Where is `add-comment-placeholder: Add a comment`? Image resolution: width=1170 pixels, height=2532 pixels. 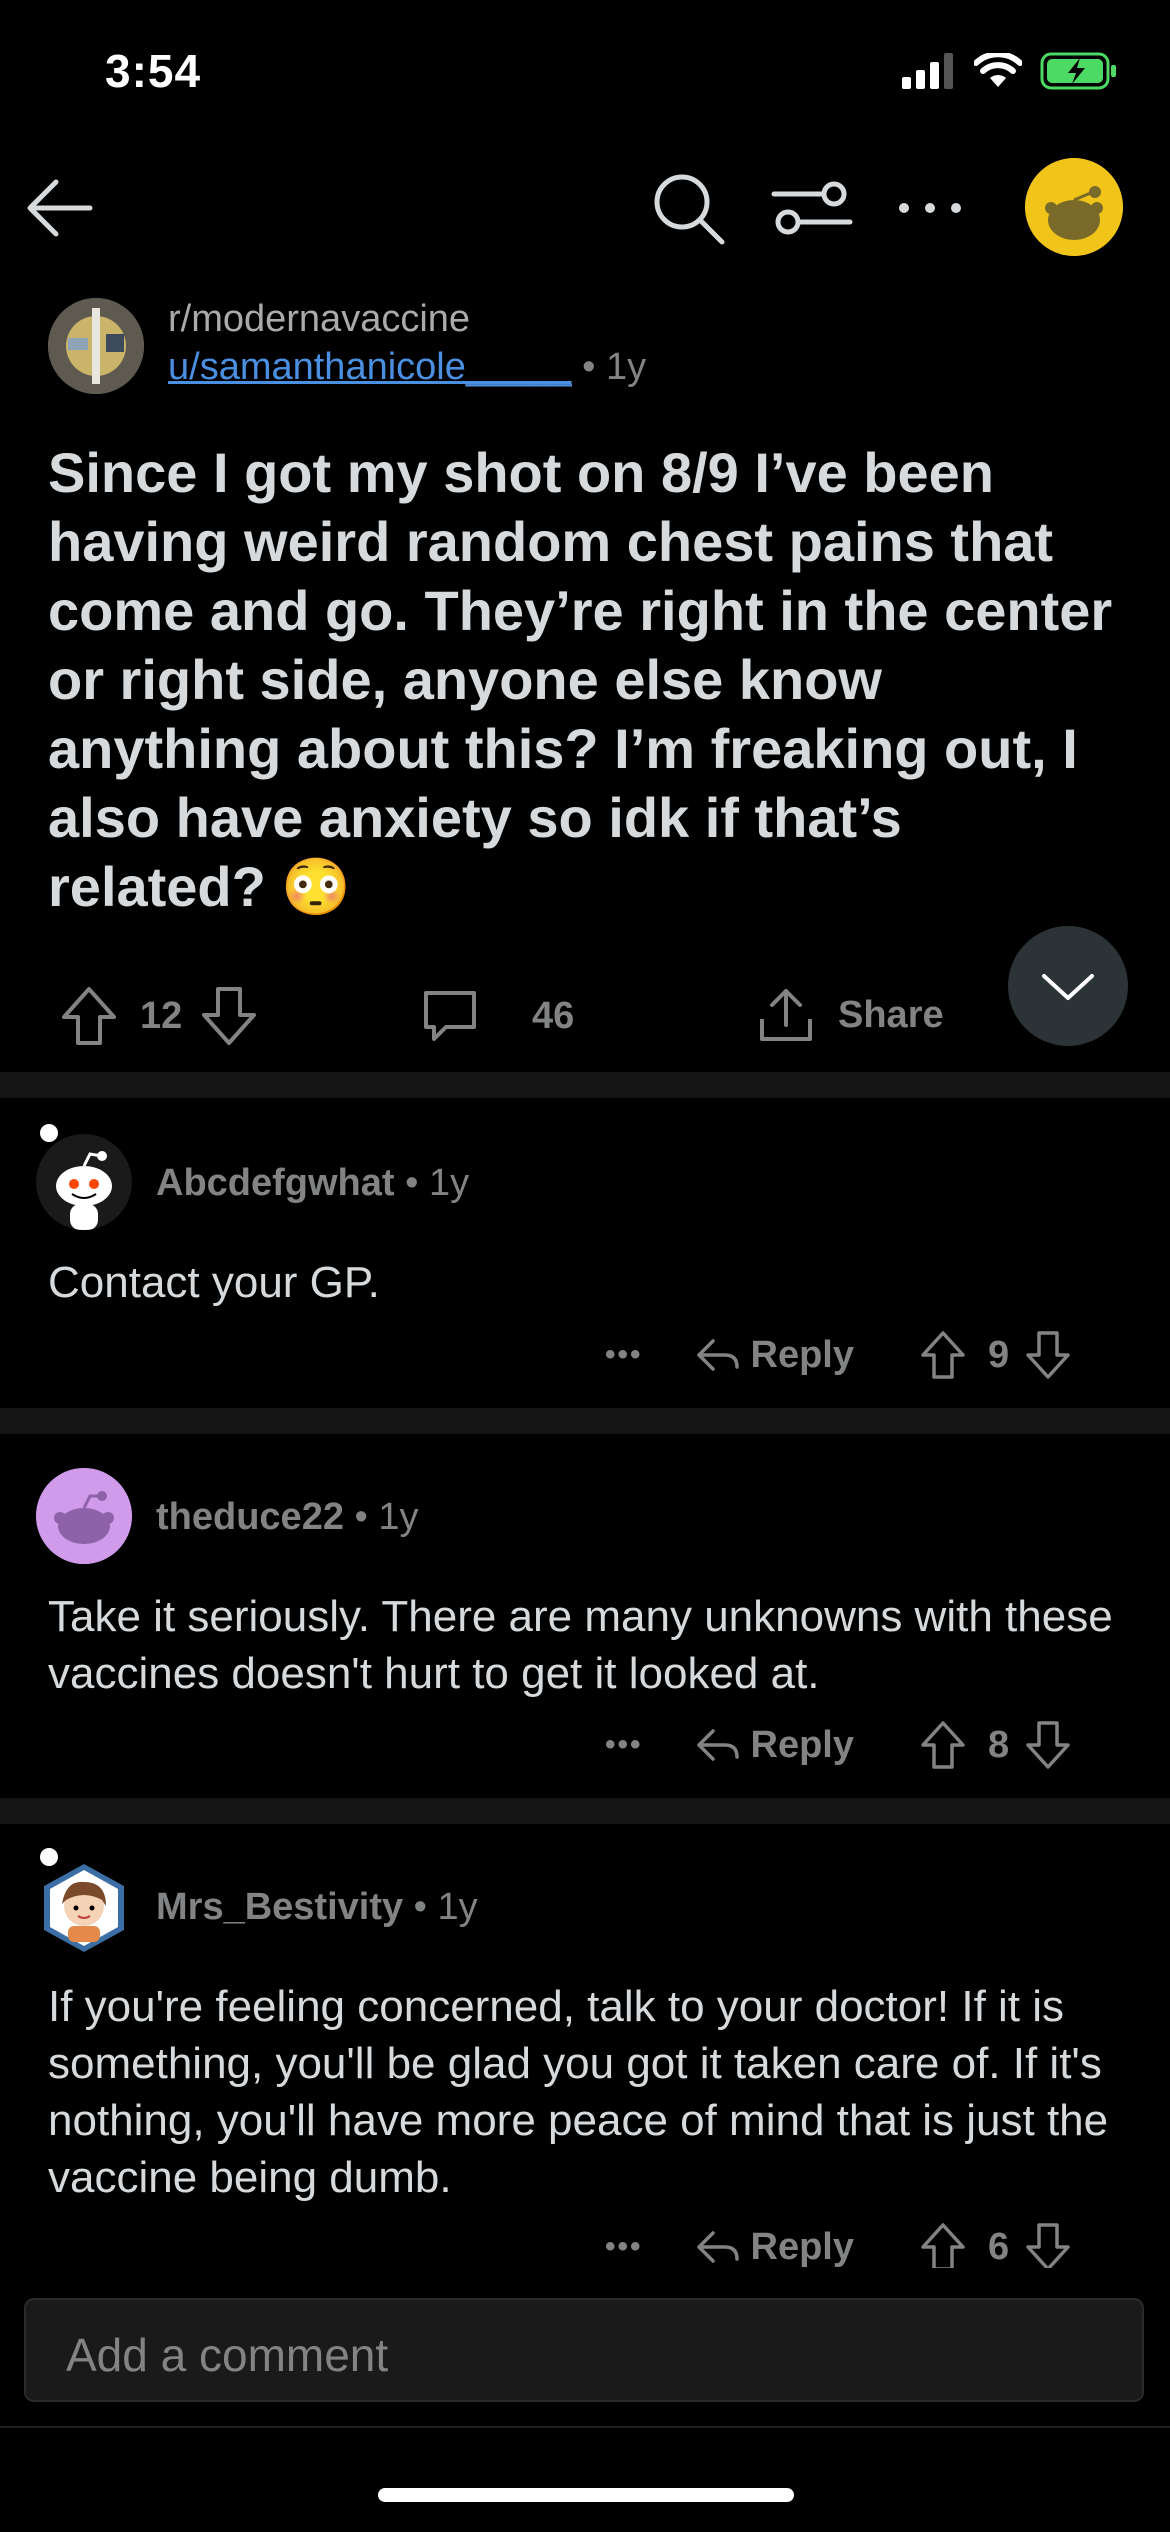 add-comment-placeholder: Add a comment is located at coordinates (227, 2355).